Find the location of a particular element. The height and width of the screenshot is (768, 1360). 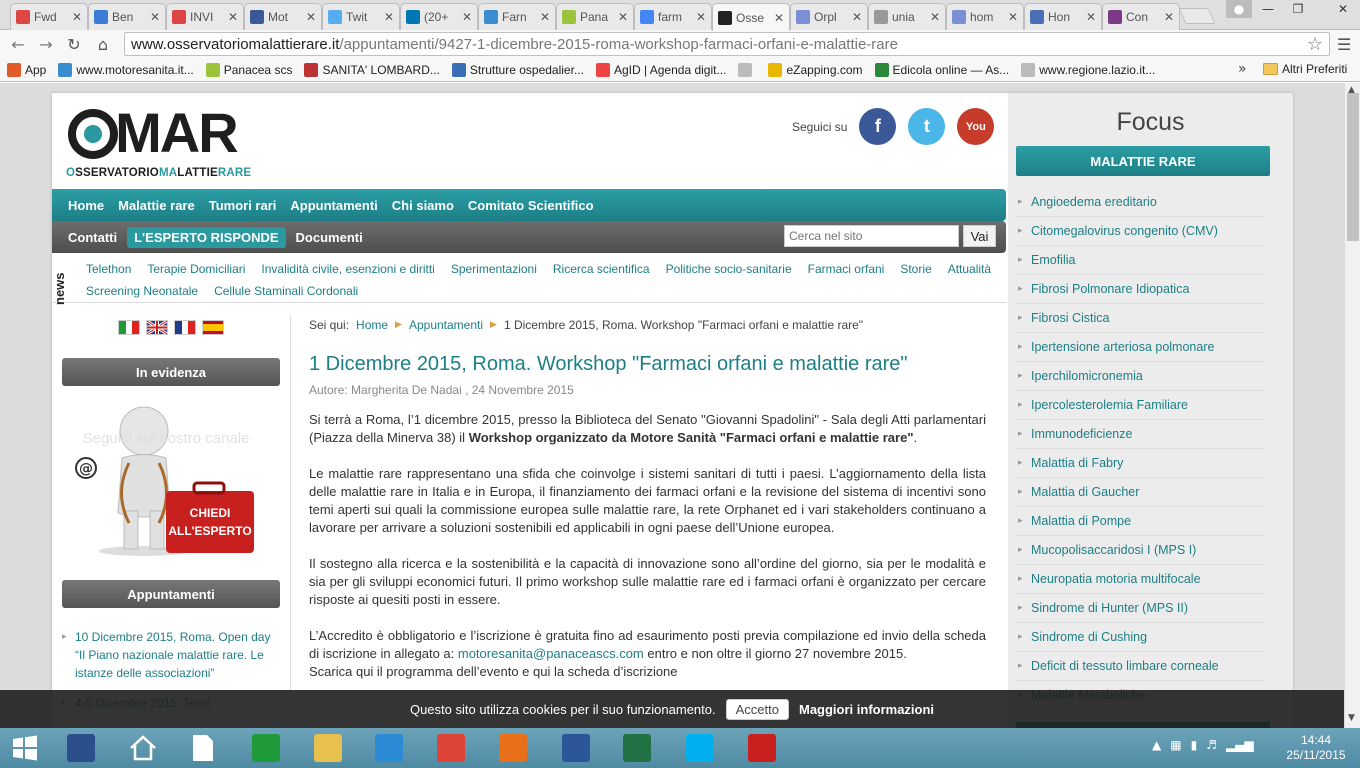

twitter-icon: t is located at coordinates (927, 126).